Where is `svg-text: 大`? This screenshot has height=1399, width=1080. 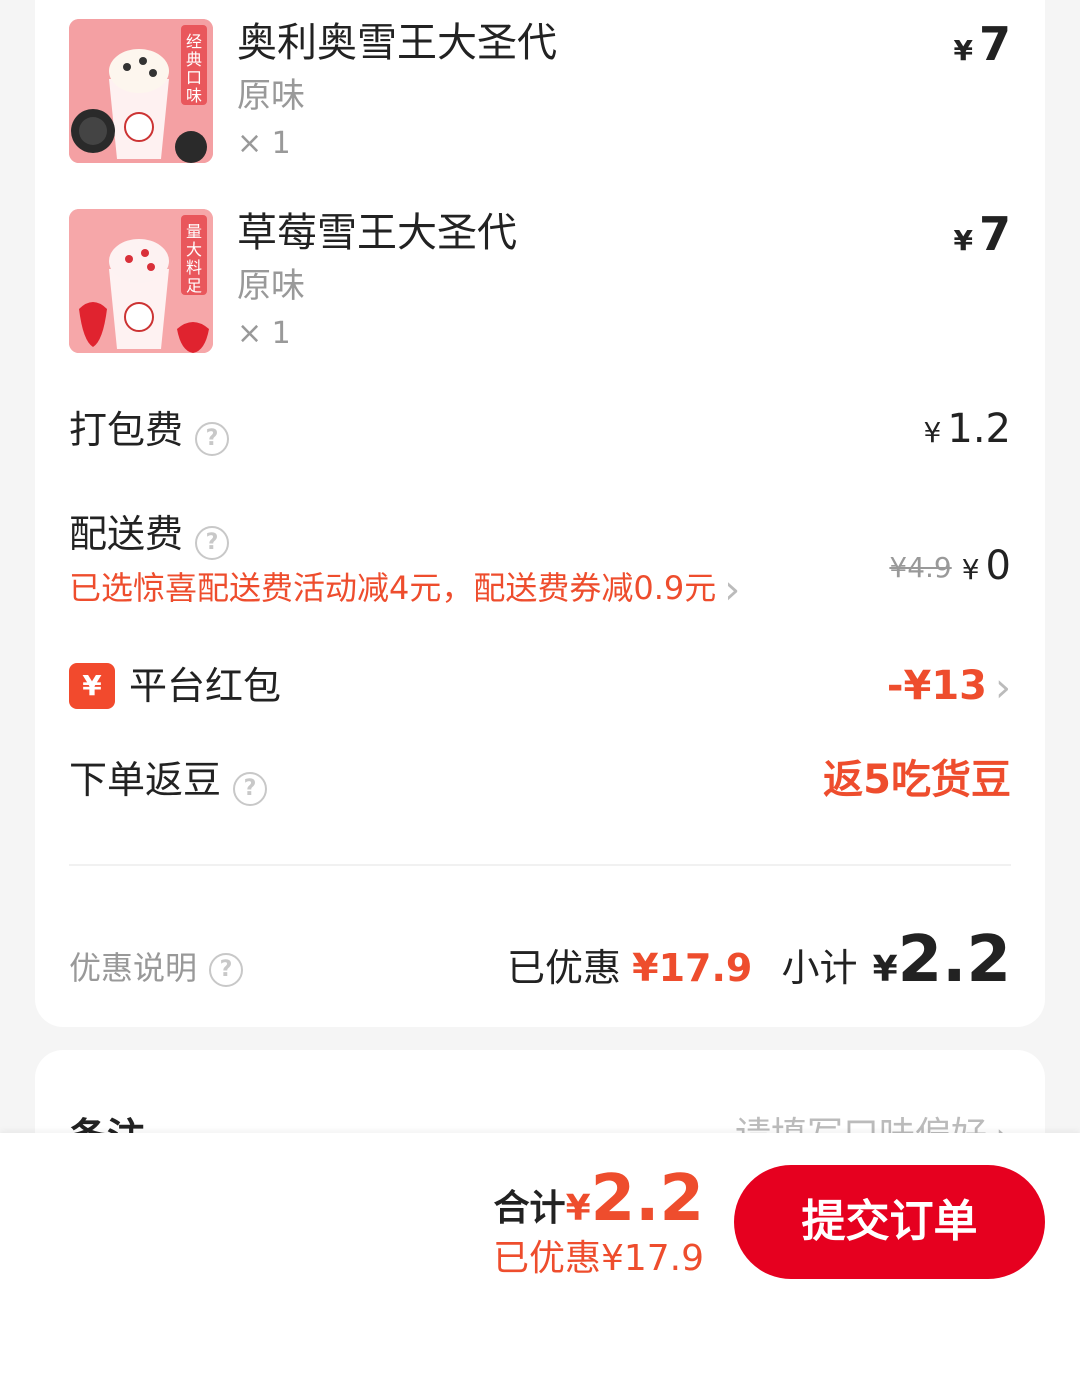
svg-text: 大 is located at coordinates (194, 249).